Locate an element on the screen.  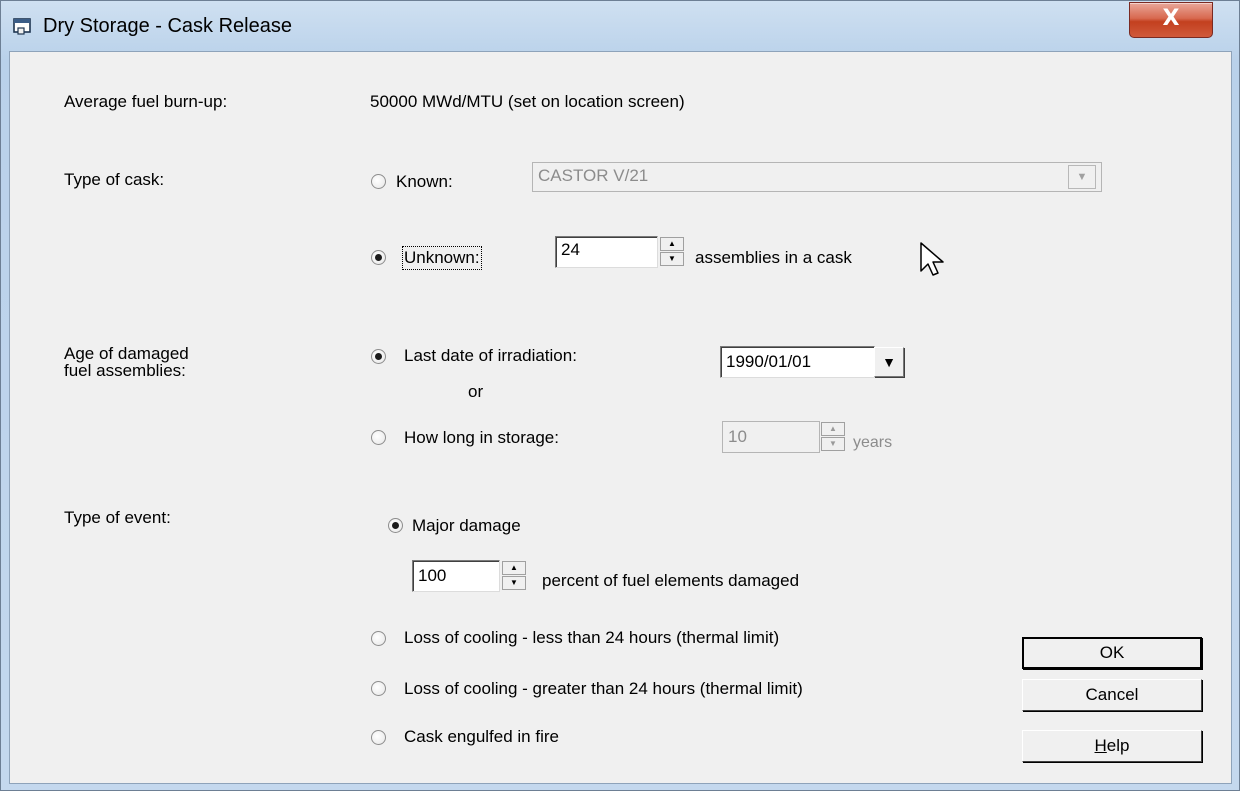
close-button: X is located at coordinates (1171, 20).